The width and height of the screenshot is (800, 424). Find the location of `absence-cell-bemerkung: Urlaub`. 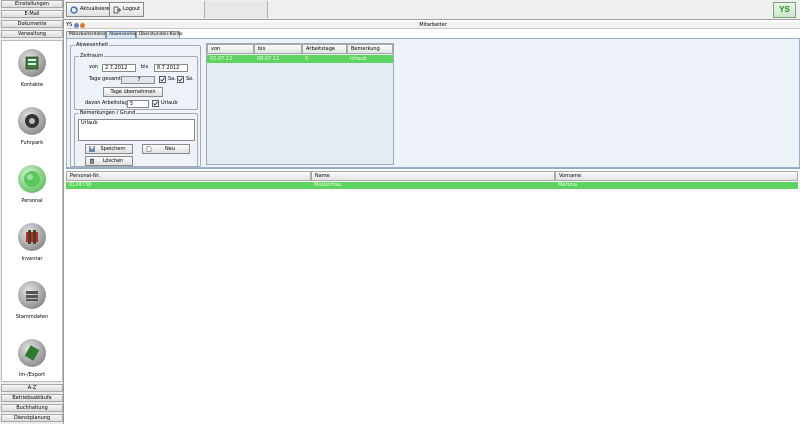

absence-cell-bemerkung: Urlaub is located at coordinates (358, 59).